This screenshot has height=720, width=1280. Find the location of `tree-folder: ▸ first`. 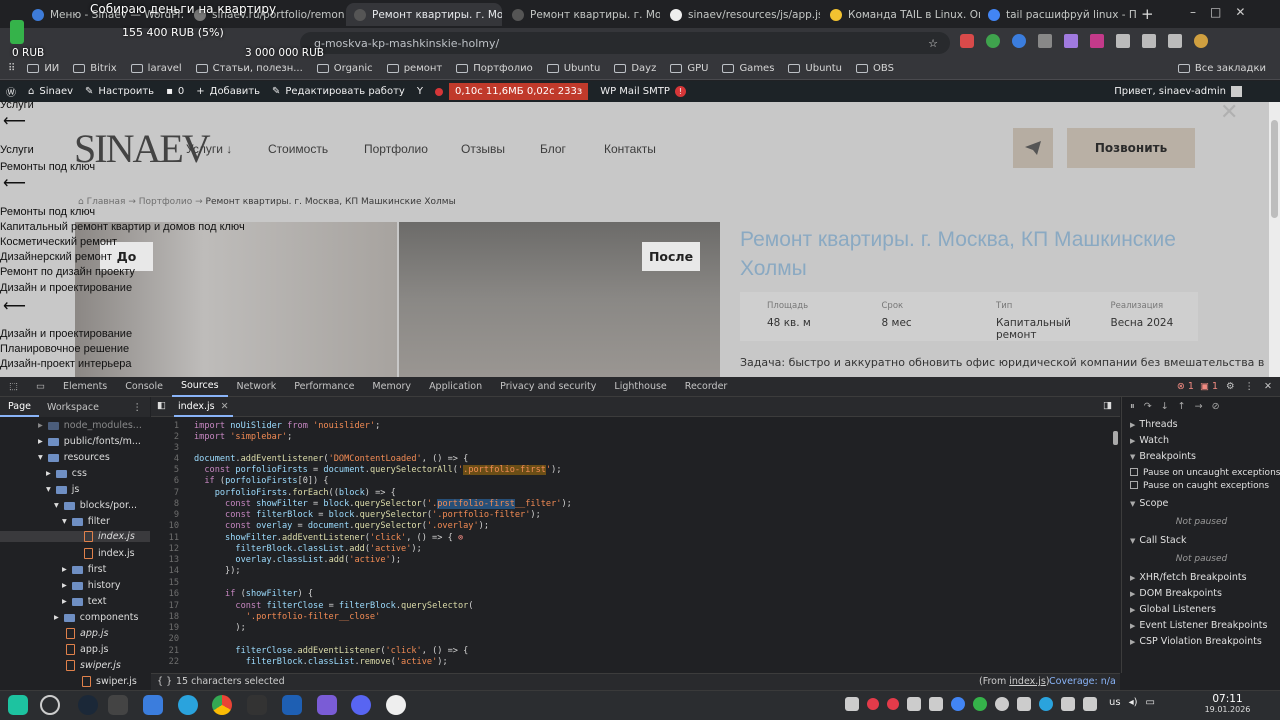

tree-folder: ▸ first is located at coordinates (84, 569).